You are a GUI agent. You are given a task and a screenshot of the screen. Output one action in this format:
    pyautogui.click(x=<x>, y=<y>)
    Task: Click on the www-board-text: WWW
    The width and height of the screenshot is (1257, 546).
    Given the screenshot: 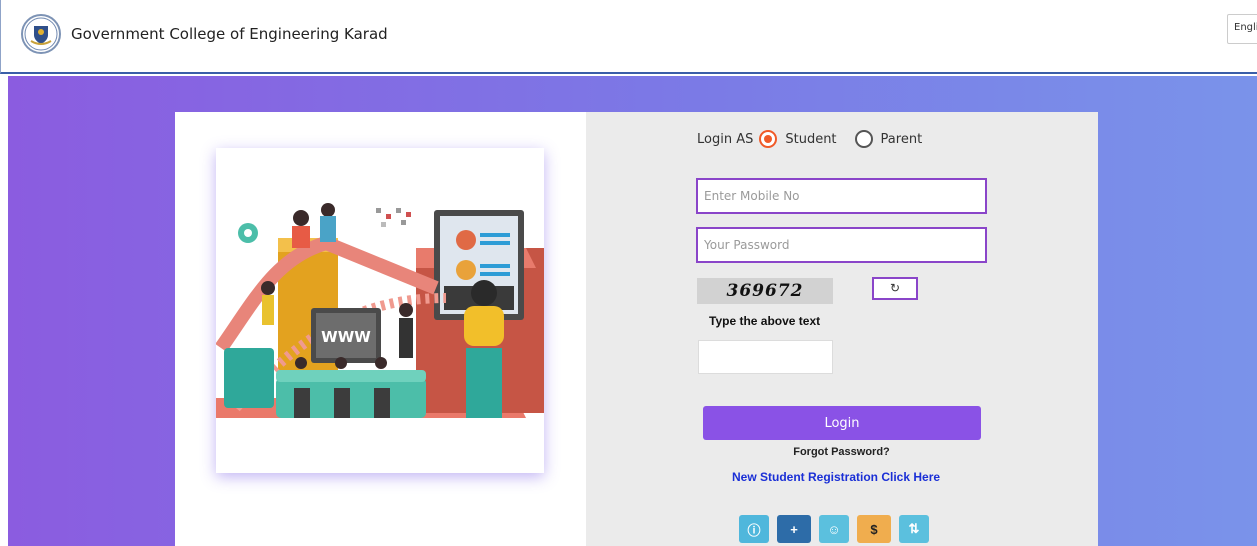 What is the action you would take?
    pyautogui.click(x=346, y=337)
    